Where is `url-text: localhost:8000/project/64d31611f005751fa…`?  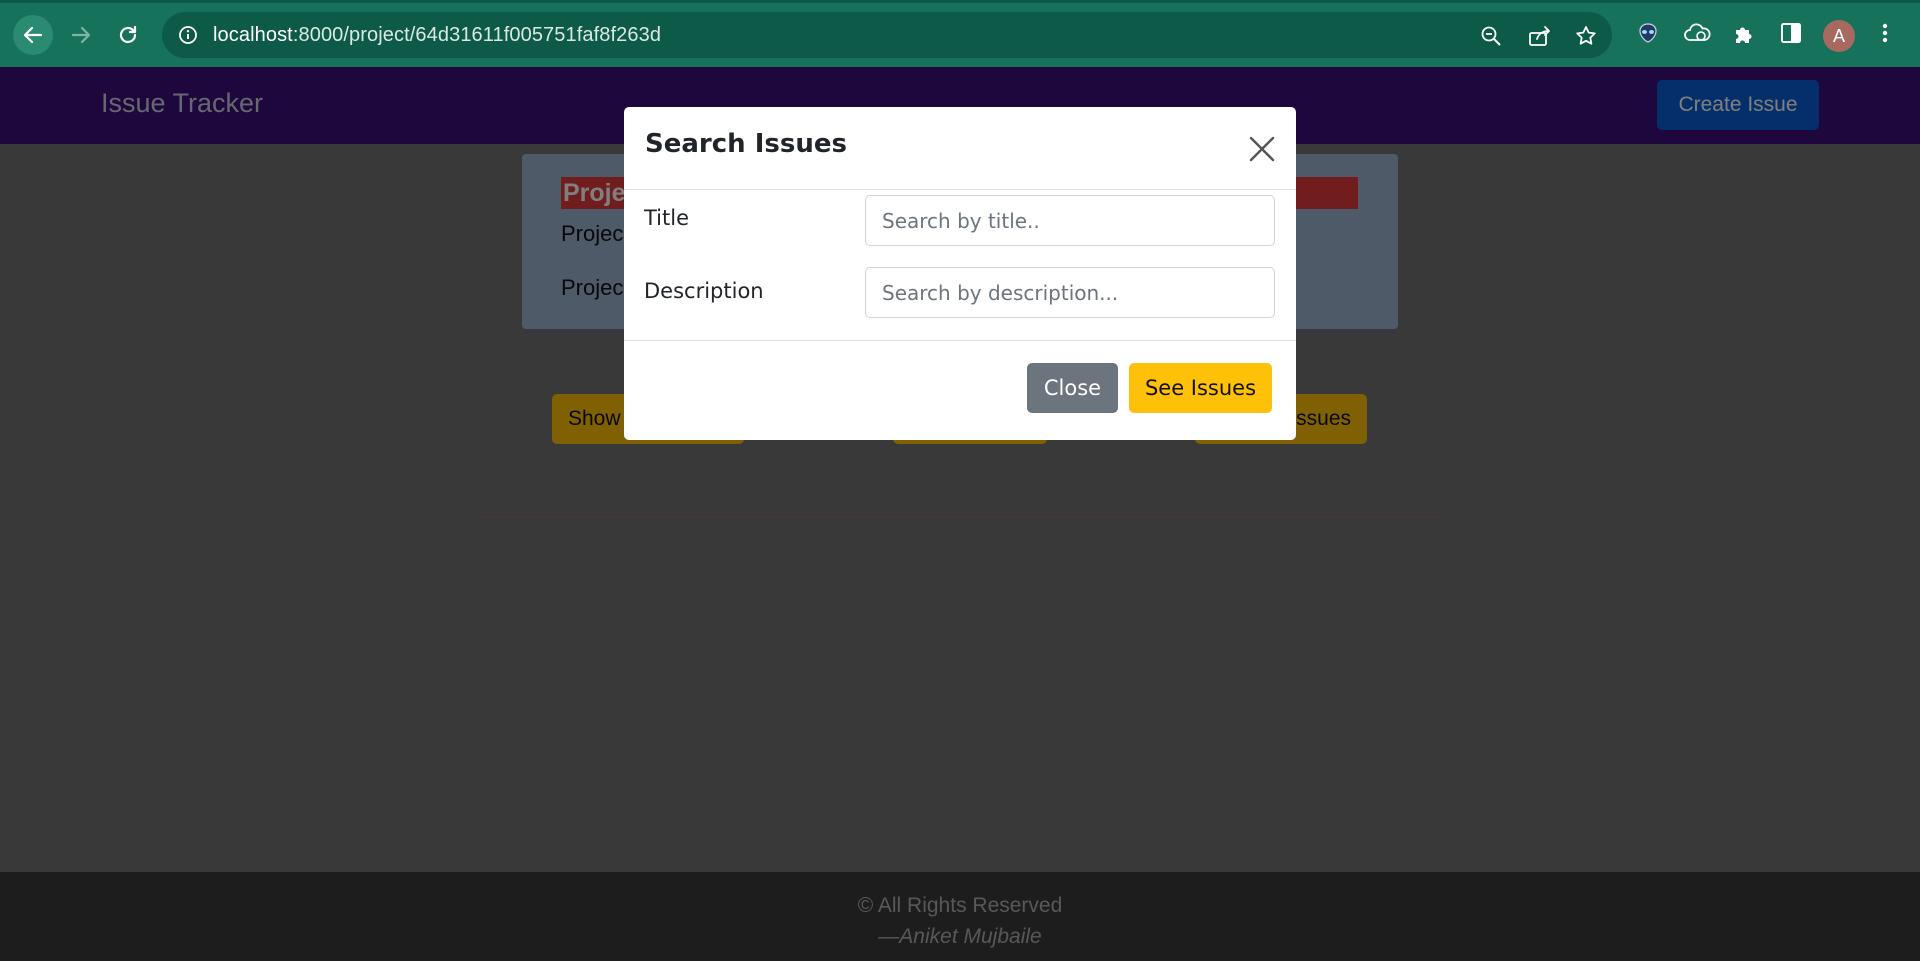
url-text: localhost:8000/project/64d31611f005751fa… is located at coordinates (437, 35).